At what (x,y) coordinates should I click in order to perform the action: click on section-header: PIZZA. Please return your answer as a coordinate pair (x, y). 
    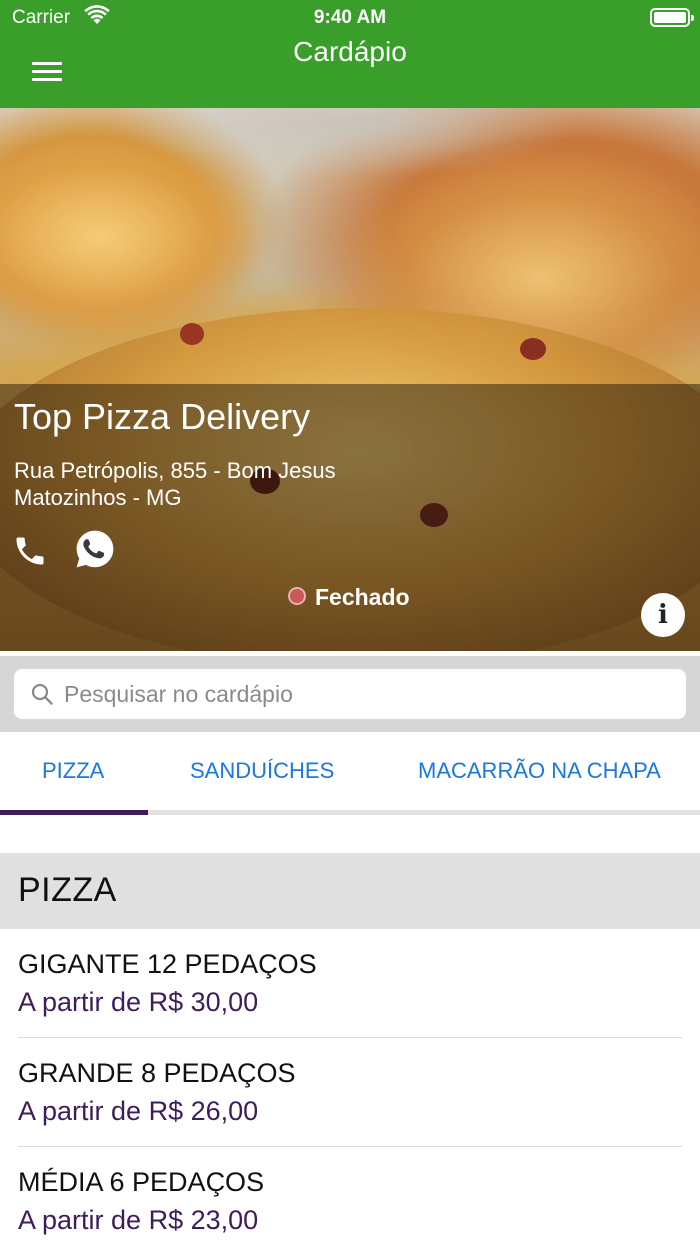
    Looking at the image, I should click on (350, 891).